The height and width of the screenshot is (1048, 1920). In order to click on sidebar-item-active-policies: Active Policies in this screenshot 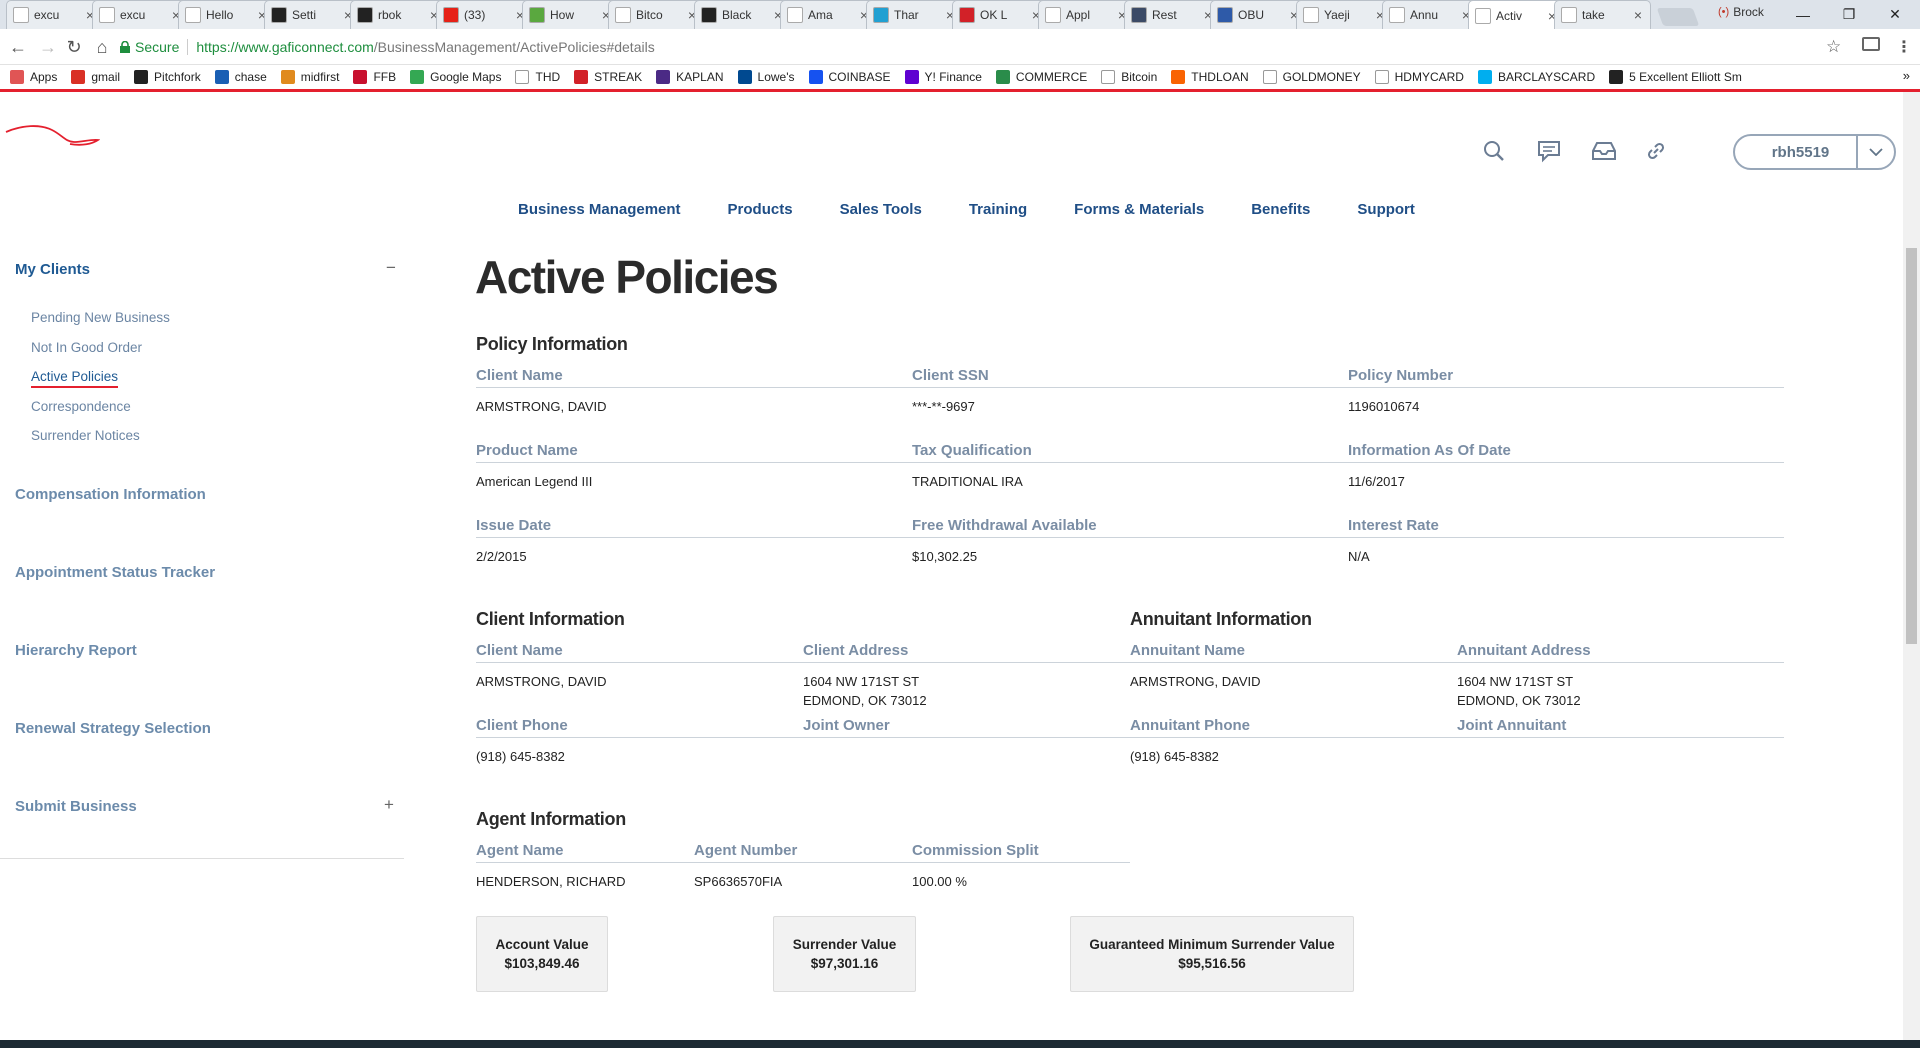, I will do `click(75, 378)`.